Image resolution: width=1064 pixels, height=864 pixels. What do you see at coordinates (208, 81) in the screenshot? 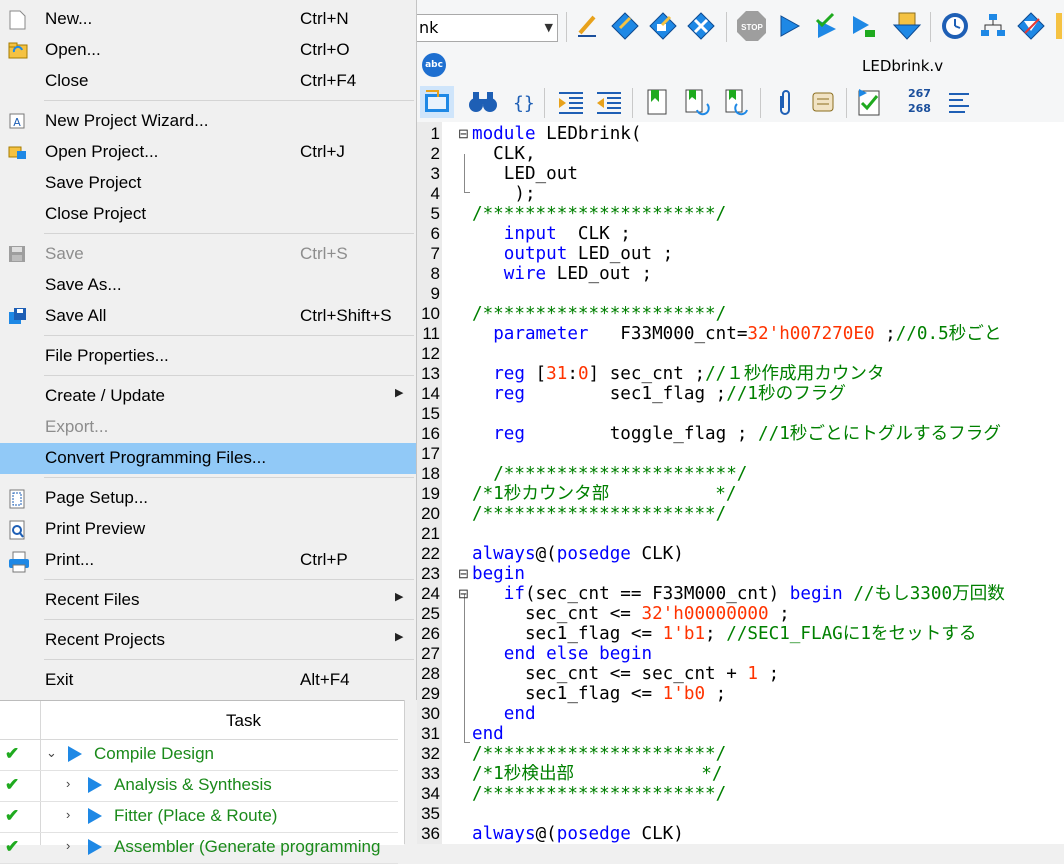
I see `menu-item-close: Close Ctrl+F4` at bounding box center [208, 81].